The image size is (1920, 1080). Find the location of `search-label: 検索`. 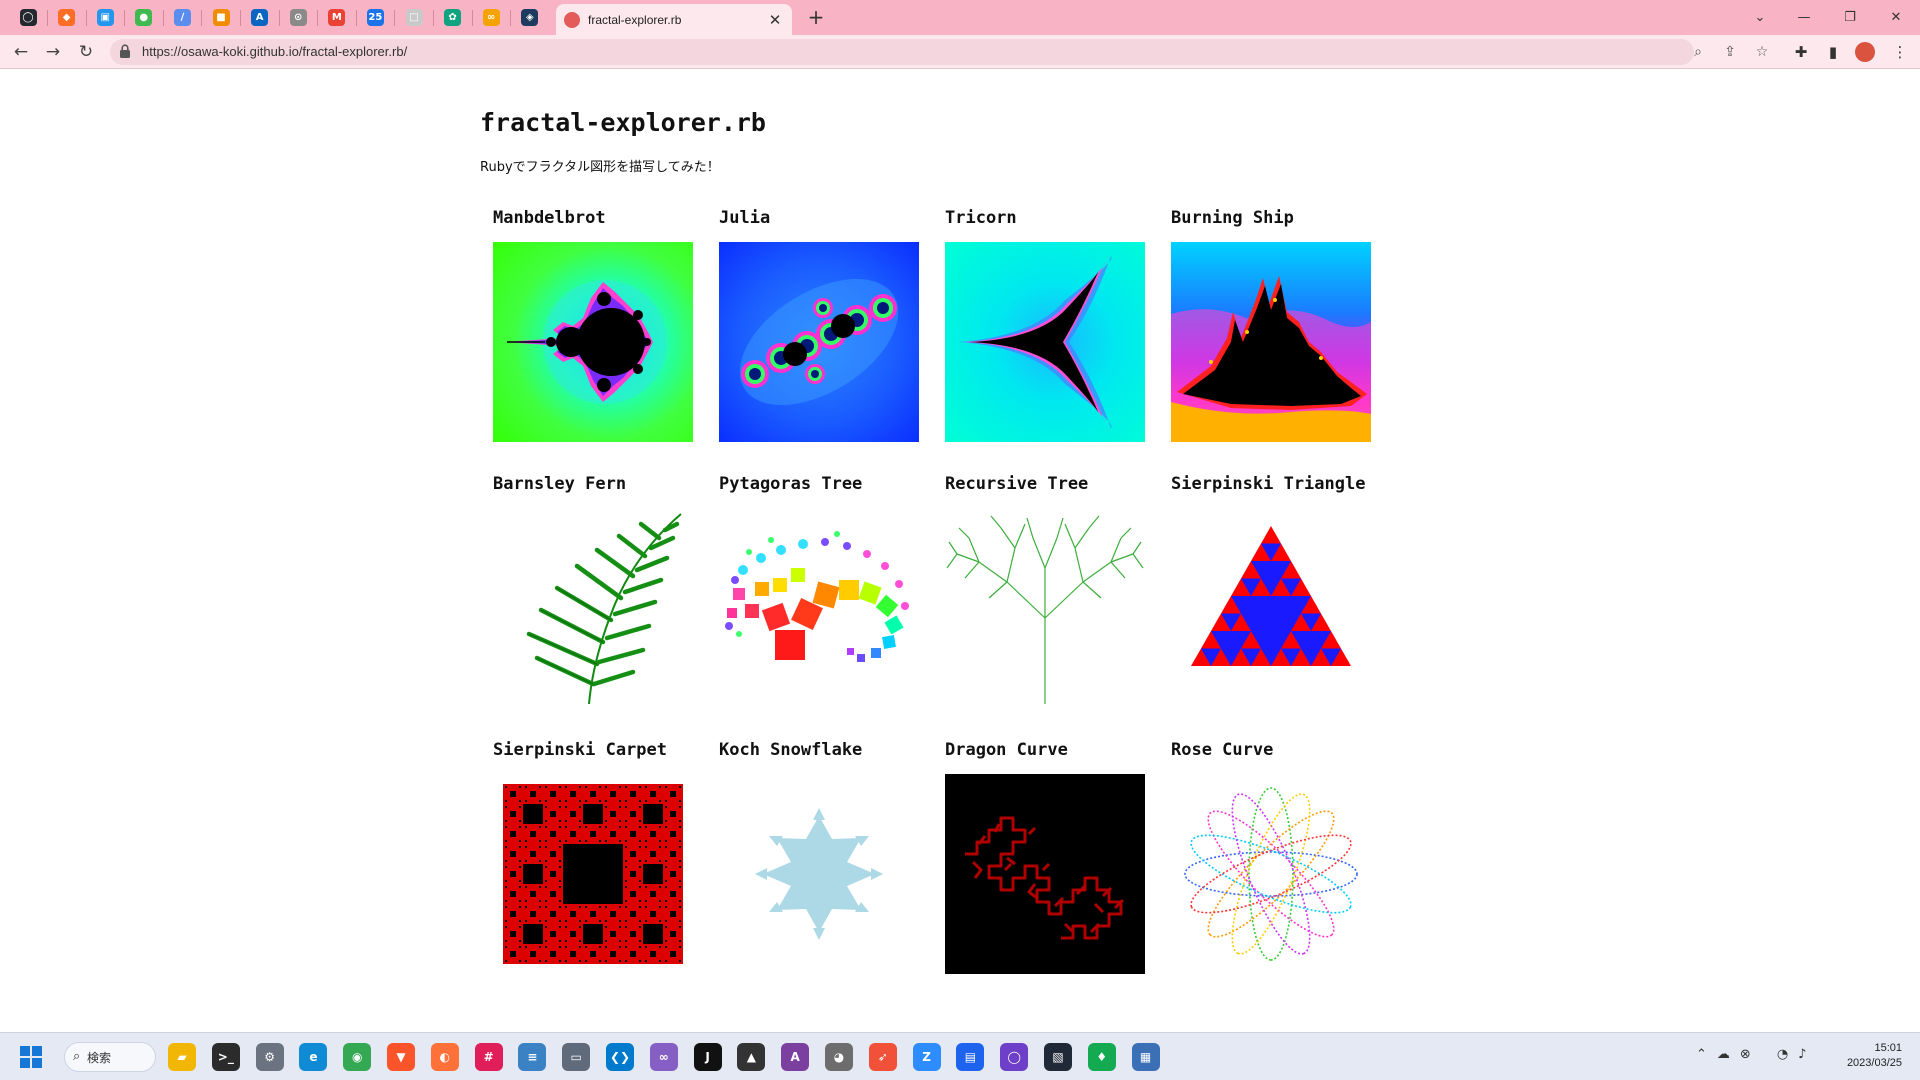

search-label: 検索 is located at coordinates (99, 1057).